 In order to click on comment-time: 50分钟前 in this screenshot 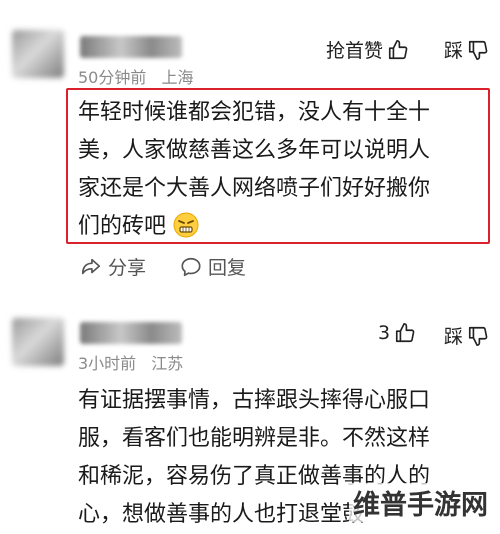, I will do `click(112, 77)`.